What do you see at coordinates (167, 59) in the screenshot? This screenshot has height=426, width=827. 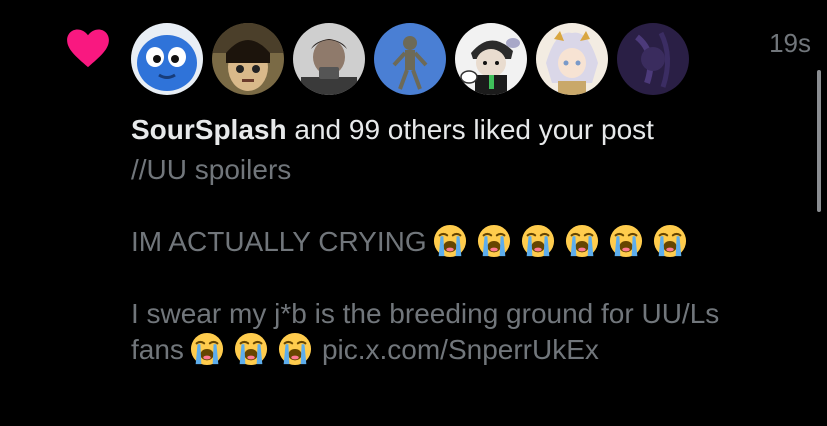 I see `avatar-blue-cartoon` at bounding box center [167, 59].